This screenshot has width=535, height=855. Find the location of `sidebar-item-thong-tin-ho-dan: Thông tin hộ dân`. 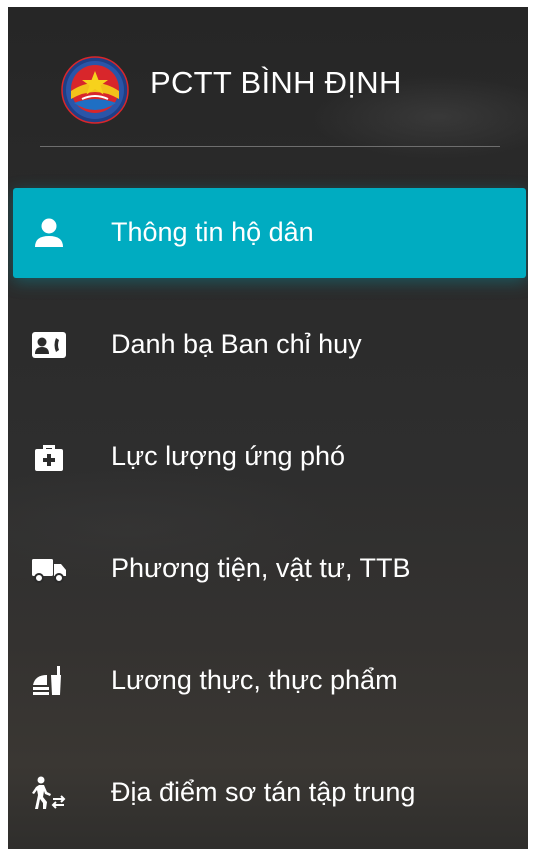

sidebar-item-thong-tin-ho-dan: Thông tin hộ dân is located at coordinates (269, 233).